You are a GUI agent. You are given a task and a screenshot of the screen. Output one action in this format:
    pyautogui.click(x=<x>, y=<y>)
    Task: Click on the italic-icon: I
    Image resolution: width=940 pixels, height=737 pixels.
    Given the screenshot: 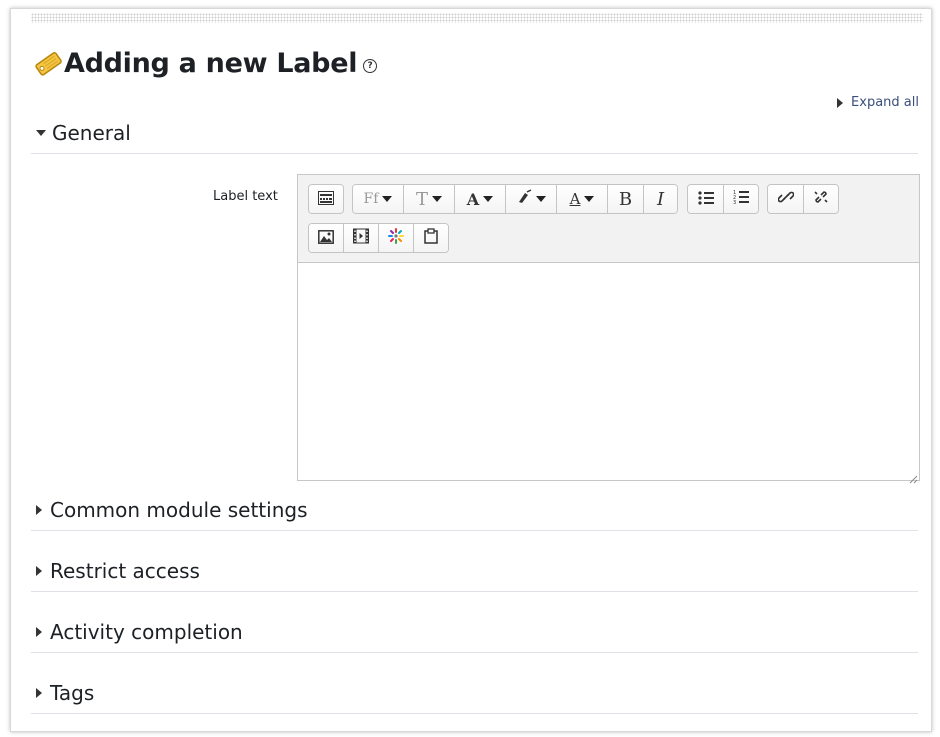 What is the action you would take?
    pyautogui.click(x=660, y=199)
    